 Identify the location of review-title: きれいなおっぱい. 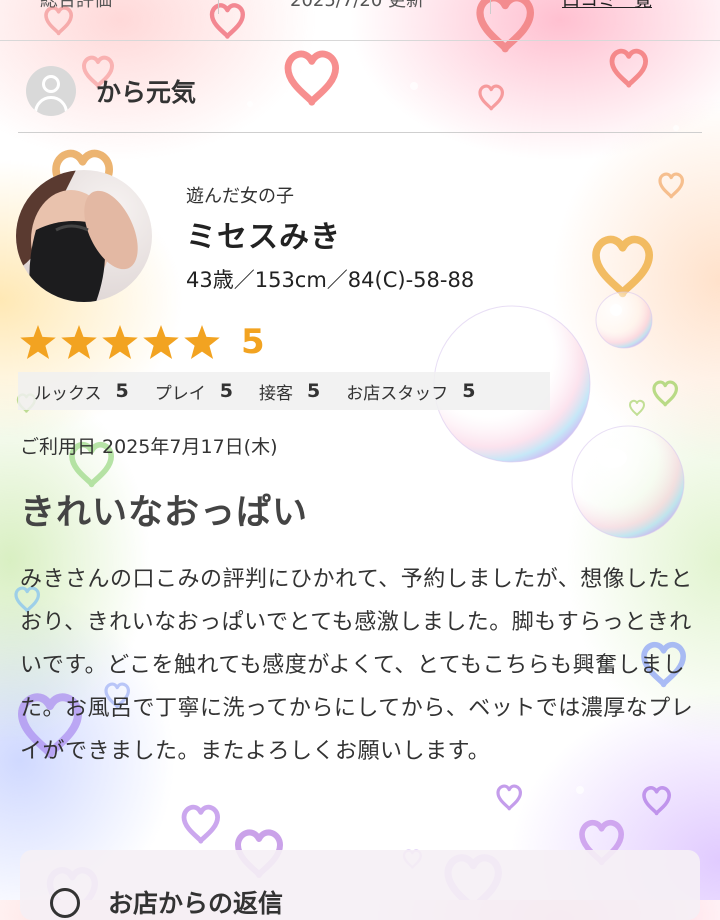
(164, 513).